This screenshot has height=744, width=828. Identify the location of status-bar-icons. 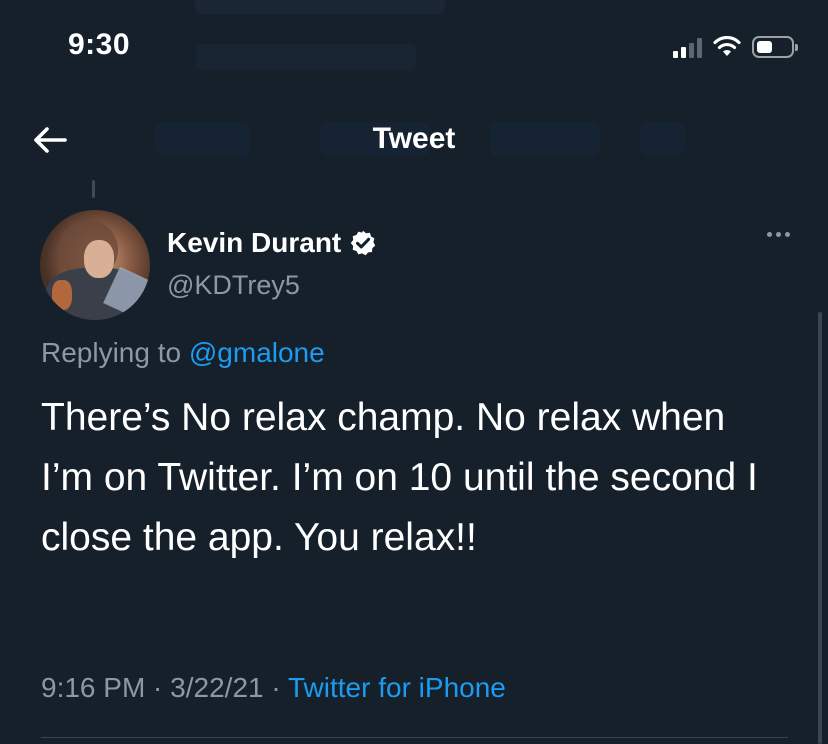
(735, 47).